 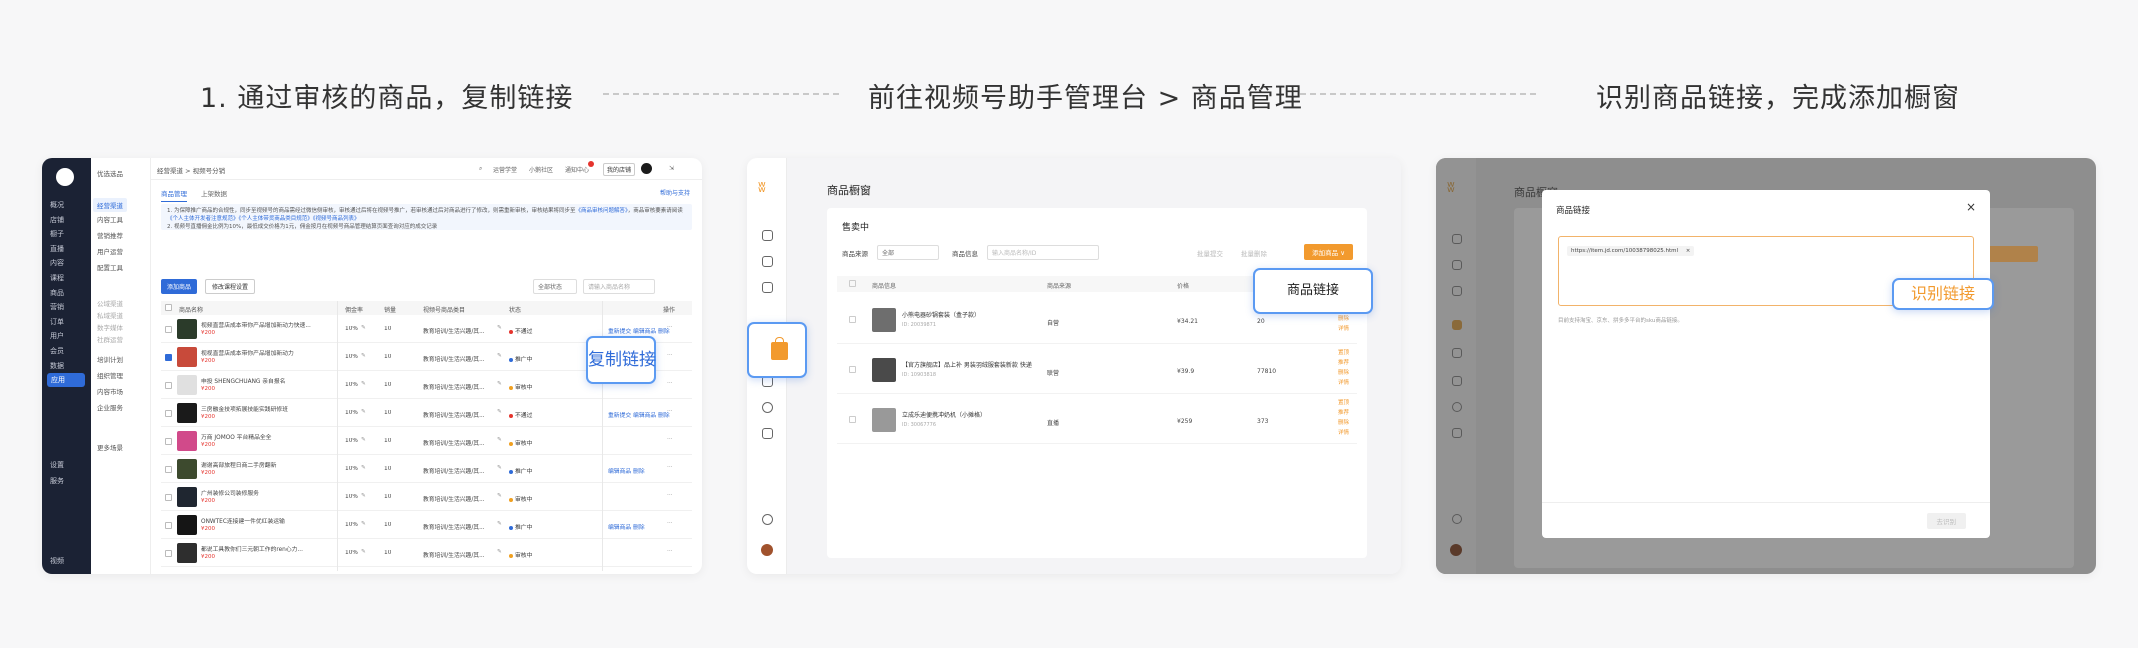 What do you see at coordinates (230, 286) in the screenshot?
I see `batch-settings-button: 修改课程设置` at bounding box center [230, 286].